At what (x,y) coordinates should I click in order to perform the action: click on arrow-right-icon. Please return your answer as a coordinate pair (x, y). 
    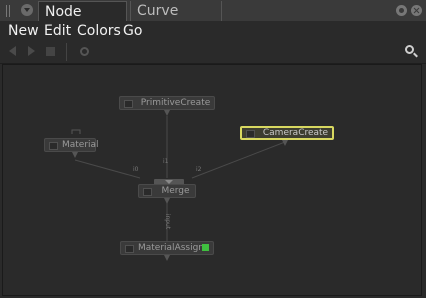
    Looking at the image, I should click on (31, 51).